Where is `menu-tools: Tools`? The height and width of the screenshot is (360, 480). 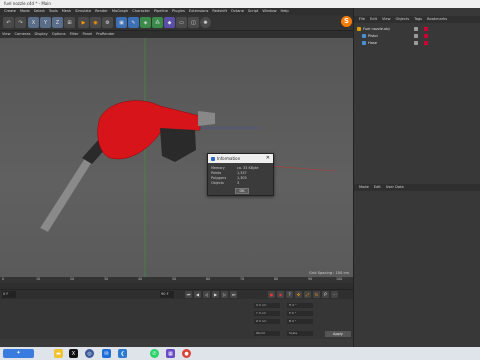
menu-tools: Tools is located at coordinates (53, 11).